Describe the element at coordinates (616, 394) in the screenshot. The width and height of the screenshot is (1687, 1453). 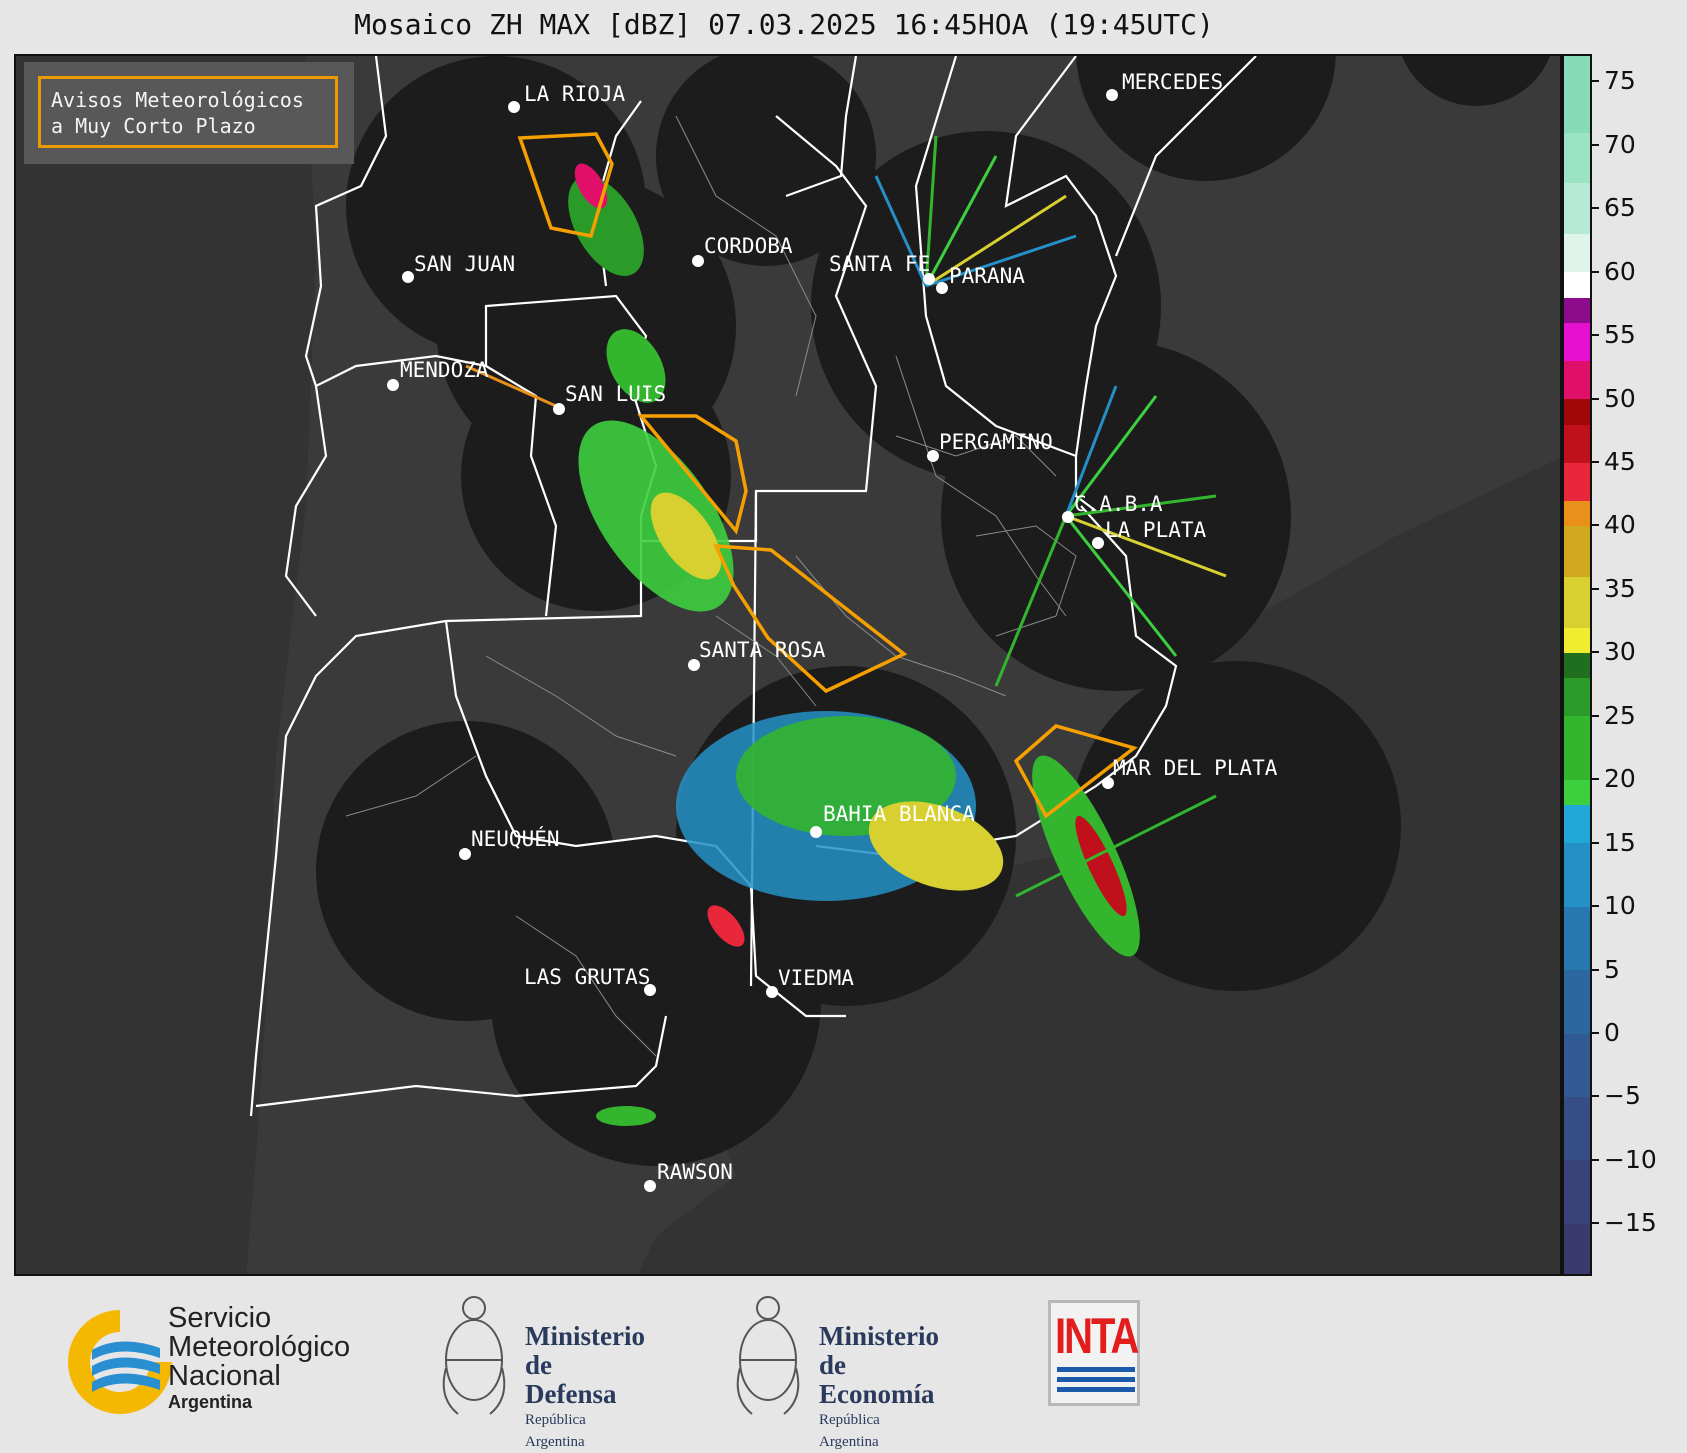
I see `city-label-san-luis: SAN LUIS` at that location.